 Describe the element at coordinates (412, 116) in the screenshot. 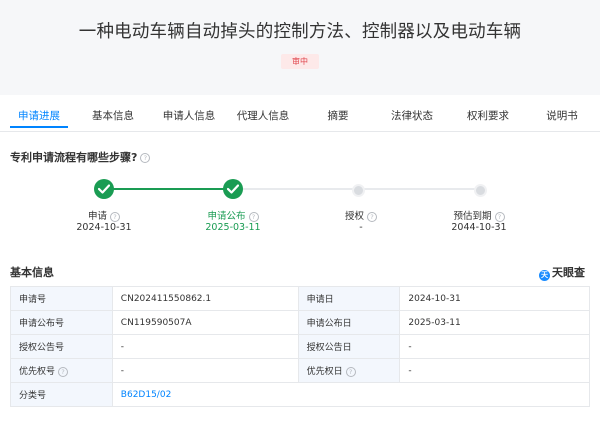

I see `tab-legal-status: 法律状态` at that location.